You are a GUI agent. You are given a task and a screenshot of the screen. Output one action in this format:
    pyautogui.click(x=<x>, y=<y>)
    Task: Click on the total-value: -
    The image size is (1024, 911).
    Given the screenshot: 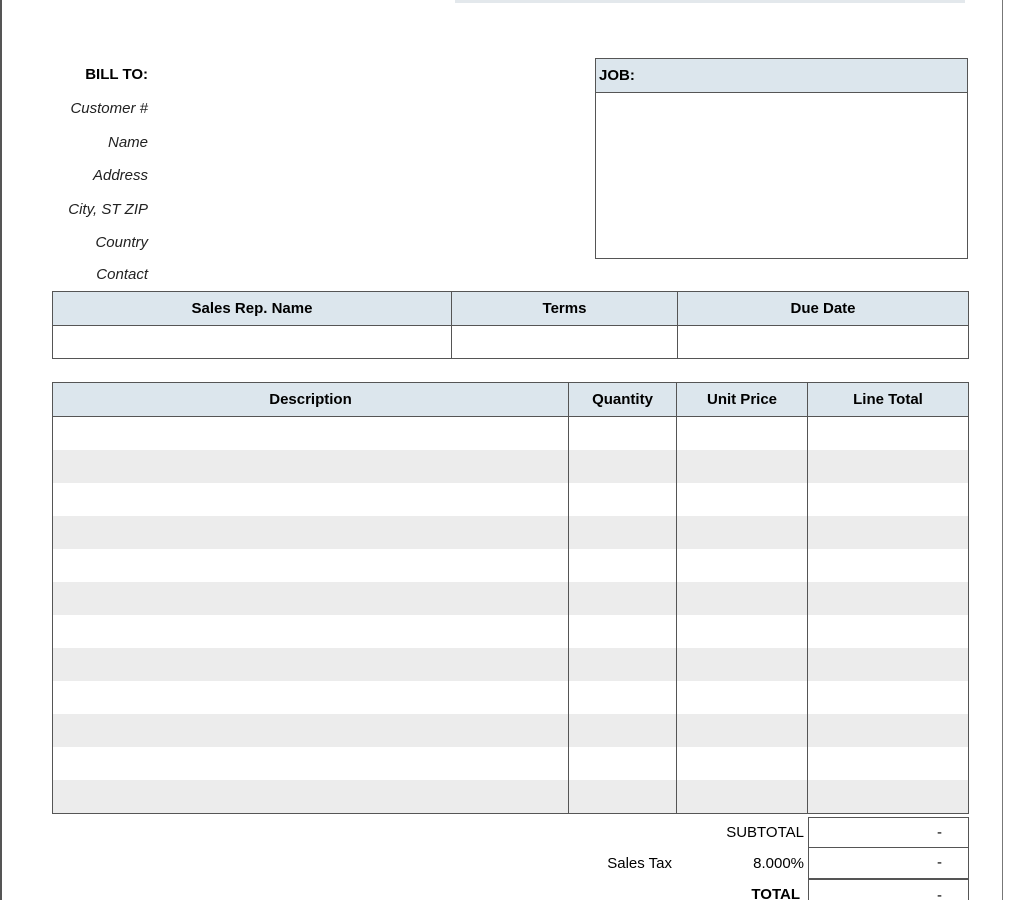 What is the action you would take?
    pyautogui.click(x=888, y=891)
    